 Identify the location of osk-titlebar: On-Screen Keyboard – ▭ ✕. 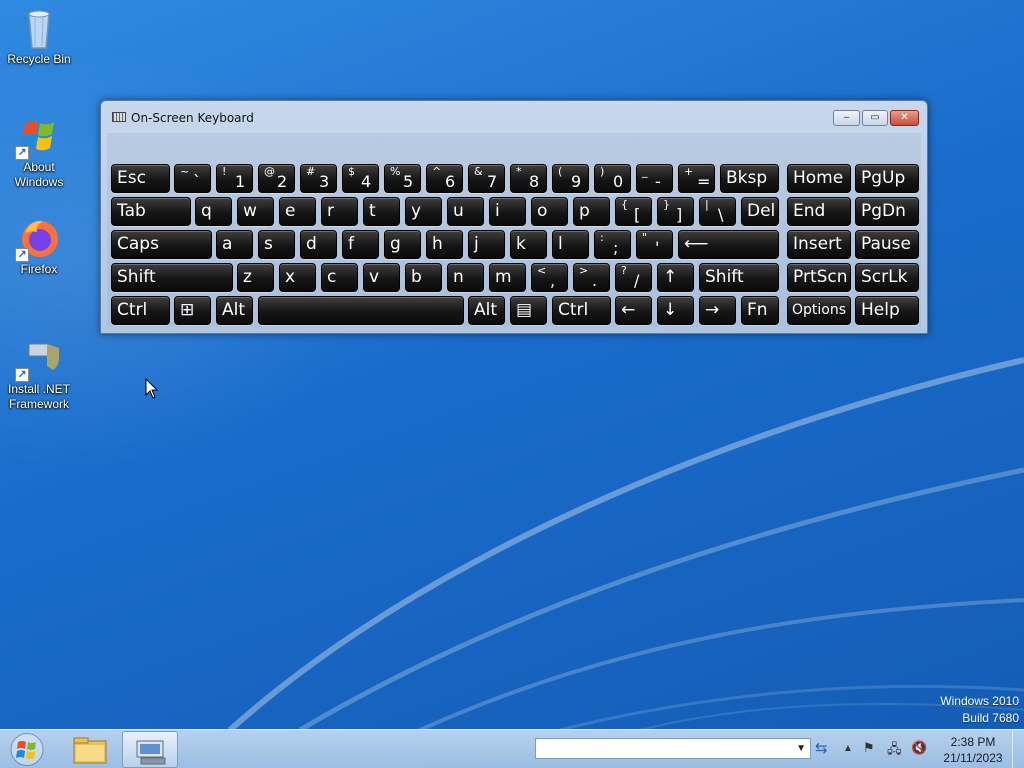
(514, 117).